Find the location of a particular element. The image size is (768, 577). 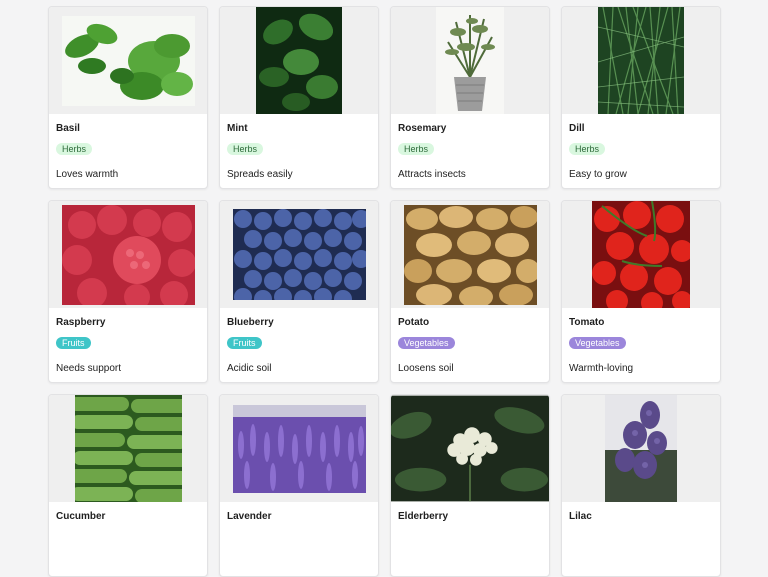

cucumber-photo is located at coordinates (128, 448).